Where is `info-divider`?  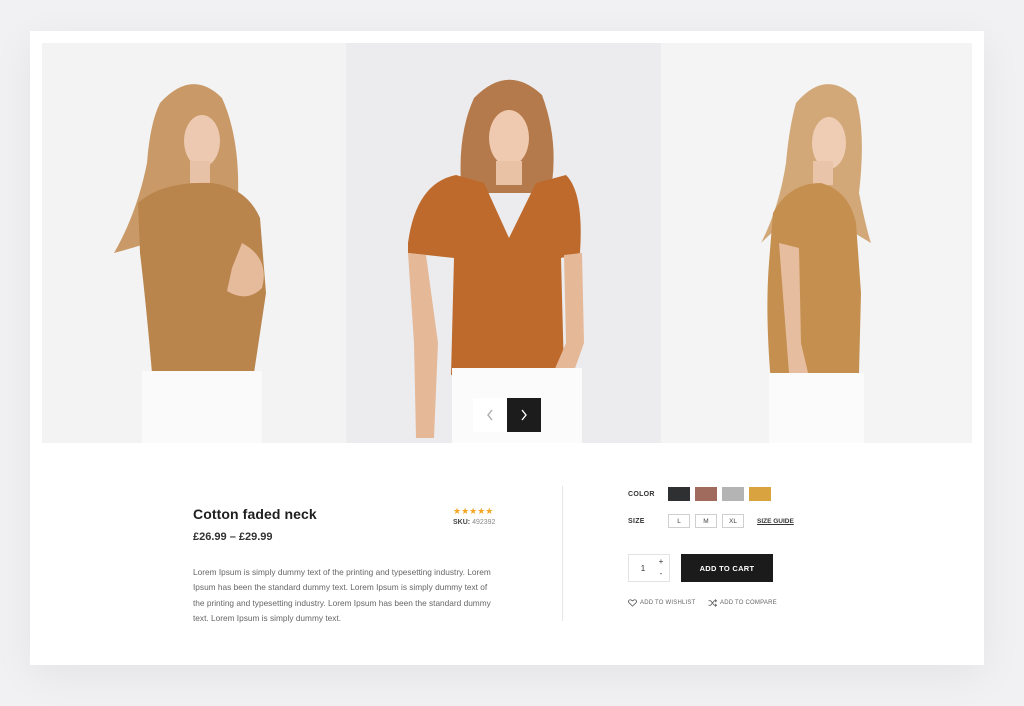
info-divider is located at coordinates (562, 553).